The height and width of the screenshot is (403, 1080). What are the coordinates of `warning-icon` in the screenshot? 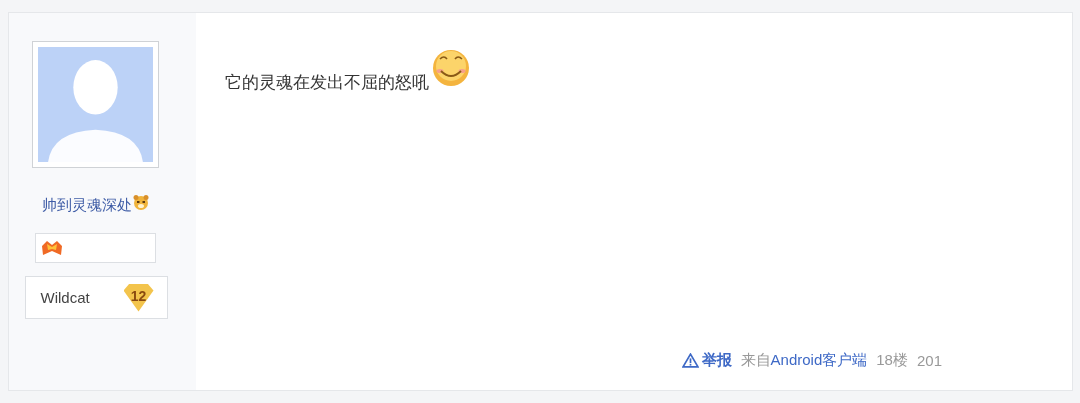 It's located at (690, 360).